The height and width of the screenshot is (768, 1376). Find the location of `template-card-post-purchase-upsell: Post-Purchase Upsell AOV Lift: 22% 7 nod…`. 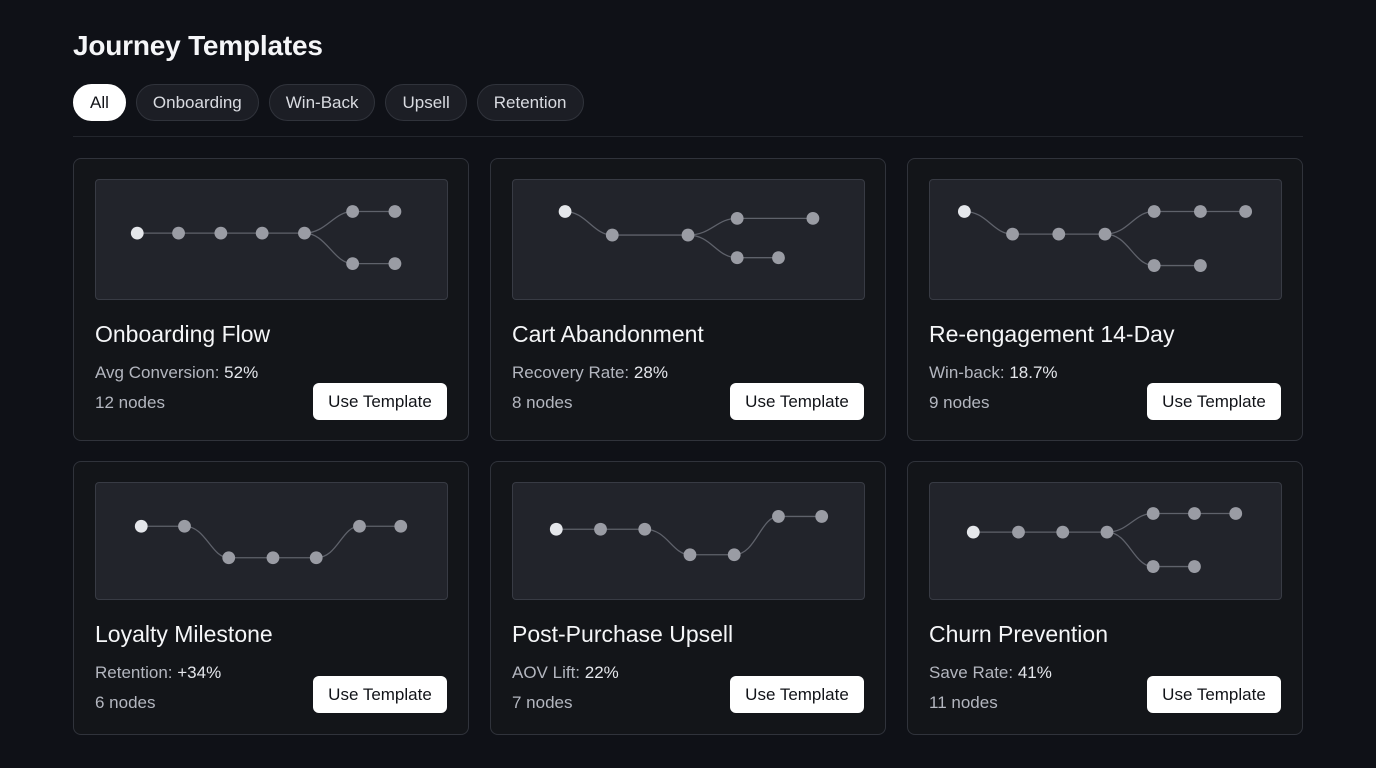

template-card-post-purchase-upsell: Post-Purchase Upsell AOV Lift: 22% 7 nod… is located at coordinates (688, 598).